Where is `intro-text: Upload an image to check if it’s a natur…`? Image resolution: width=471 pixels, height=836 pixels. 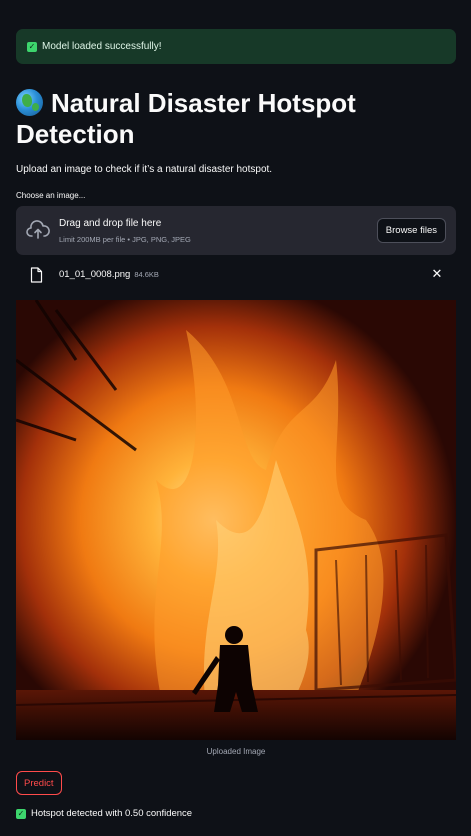
intro-text: Upload an image to check if it’s a natur… is located at coordinates (144, 169).